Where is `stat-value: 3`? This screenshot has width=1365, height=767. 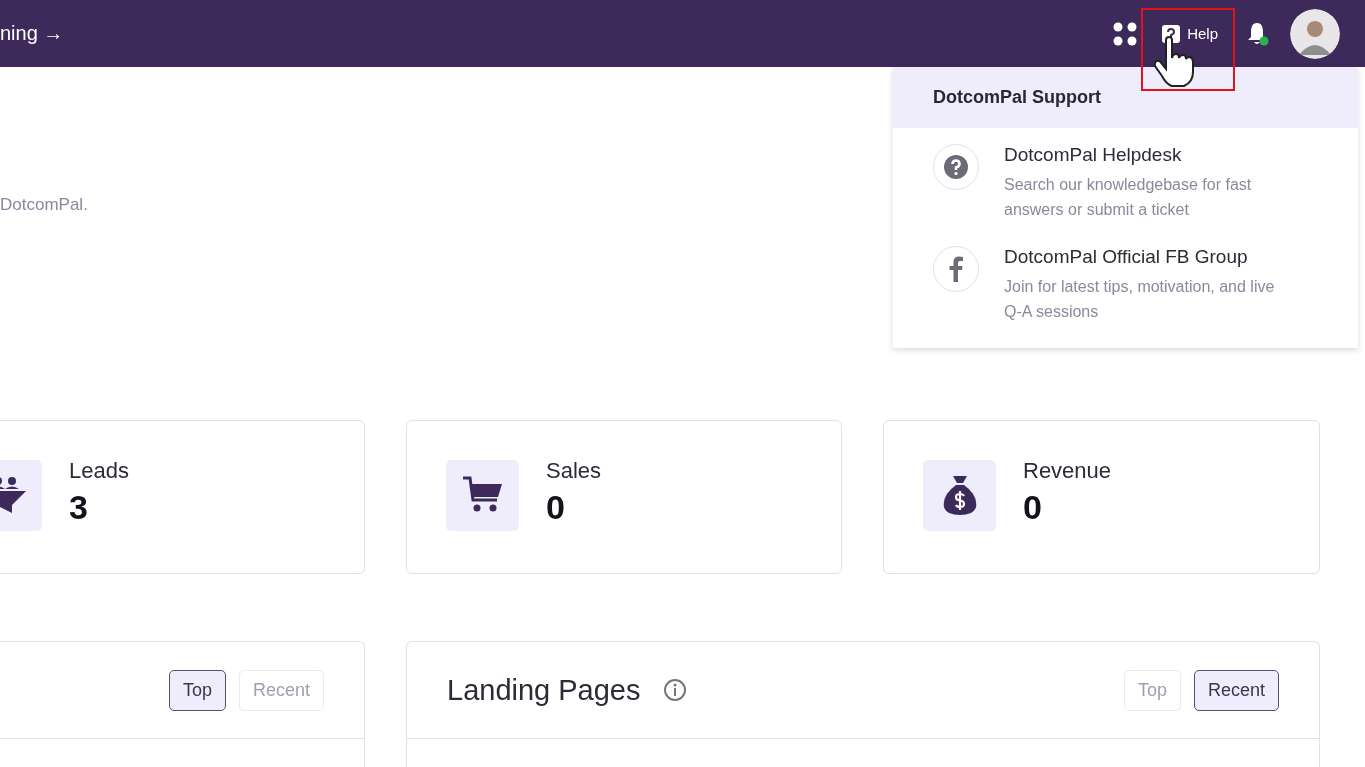 stat-value: 3 is located at coordinates (79, 507).